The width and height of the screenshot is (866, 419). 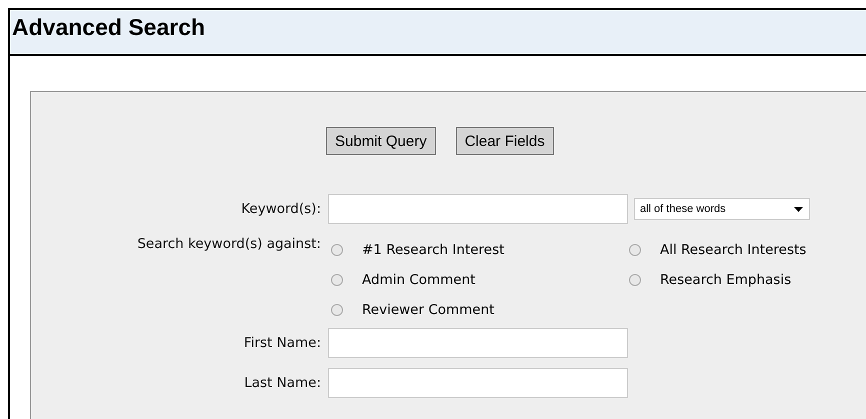 I want to click on keyword-field, so click(x=478, y=209).